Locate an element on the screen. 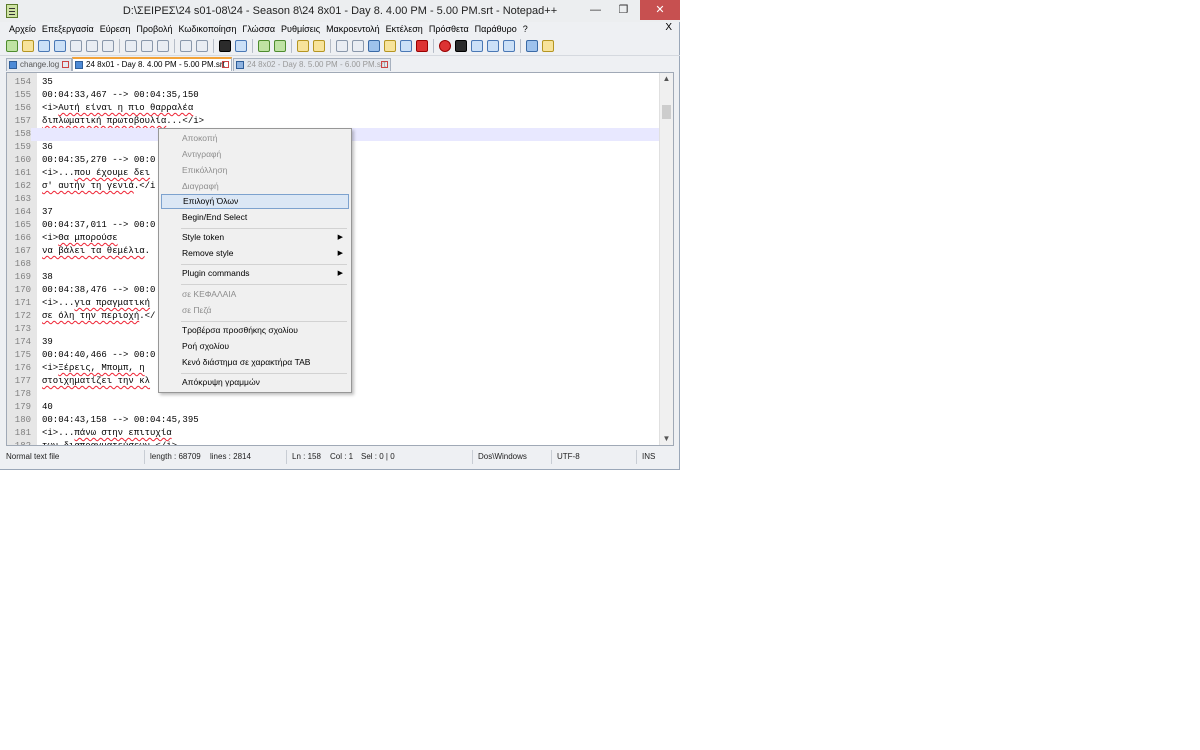 The height and width of the screenshot is (750, 1200). status-col: Col : 1 is located at coordinates (342, 456).